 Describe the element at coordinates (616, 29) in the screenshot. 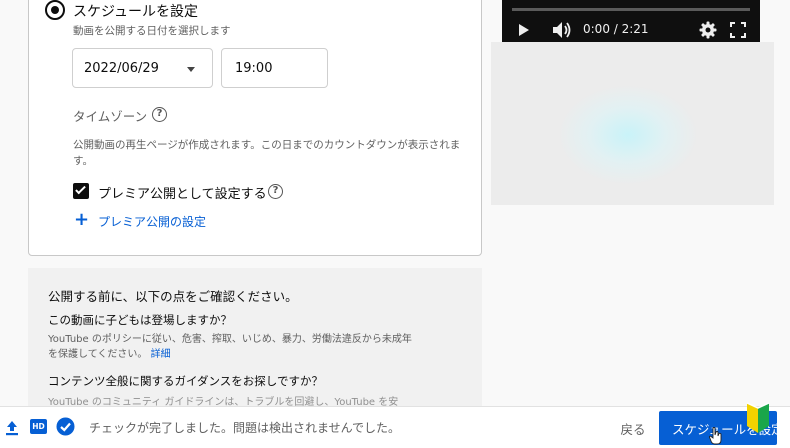

I see `video-time-display: 0:00 / 2:21` at that location.